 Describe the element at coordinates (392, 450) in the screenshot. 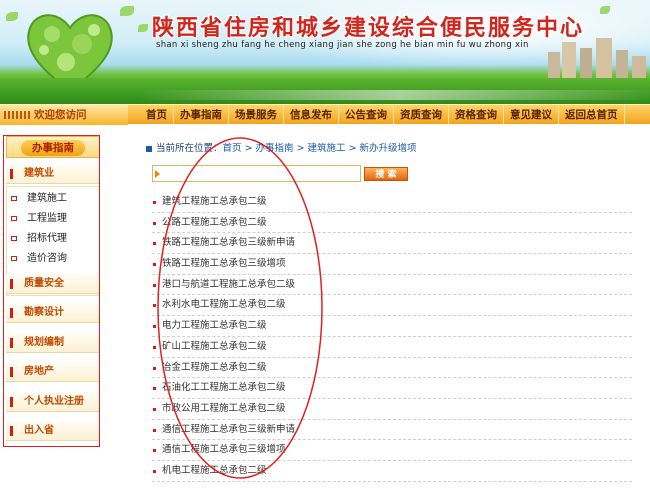

I see `list-item: 通信工程施工总承包三级增项` at that location.